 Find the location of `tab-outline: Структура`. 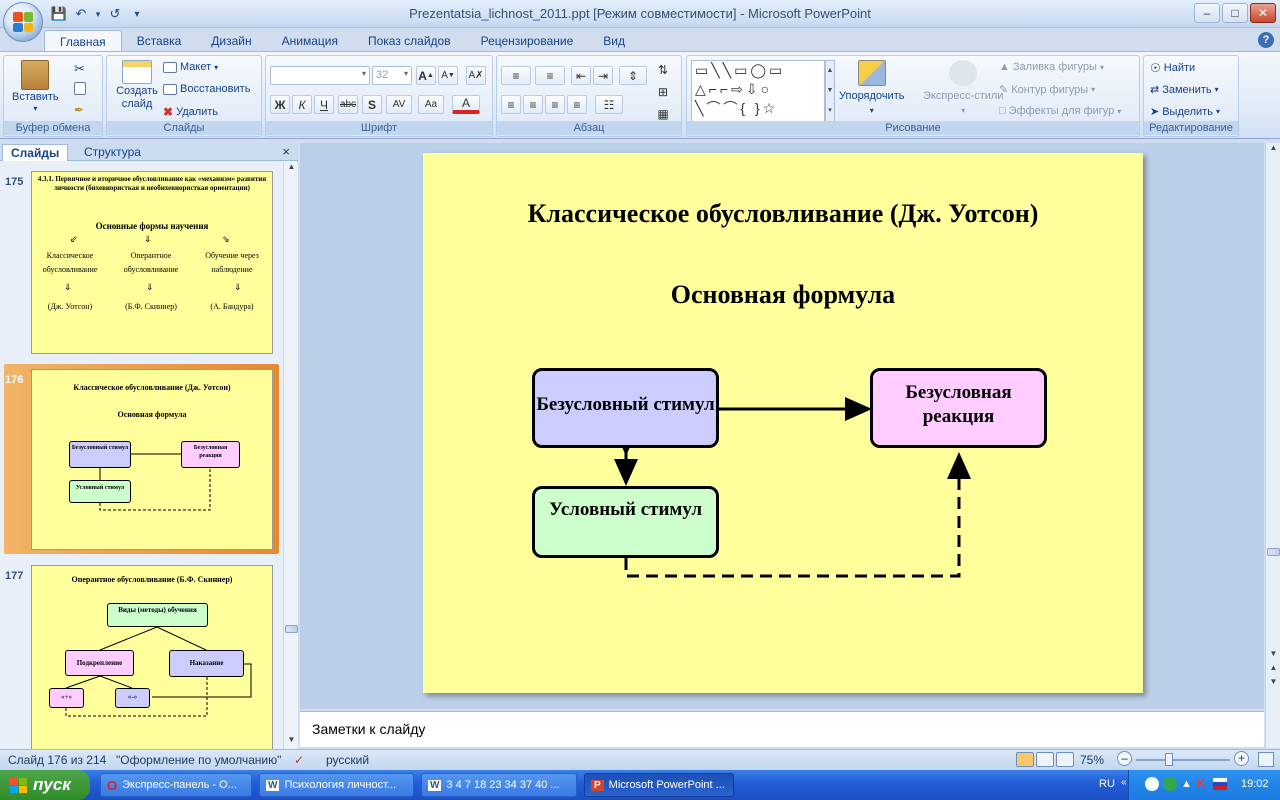

tab-outline: Структура is located at coordinates (112, 152).